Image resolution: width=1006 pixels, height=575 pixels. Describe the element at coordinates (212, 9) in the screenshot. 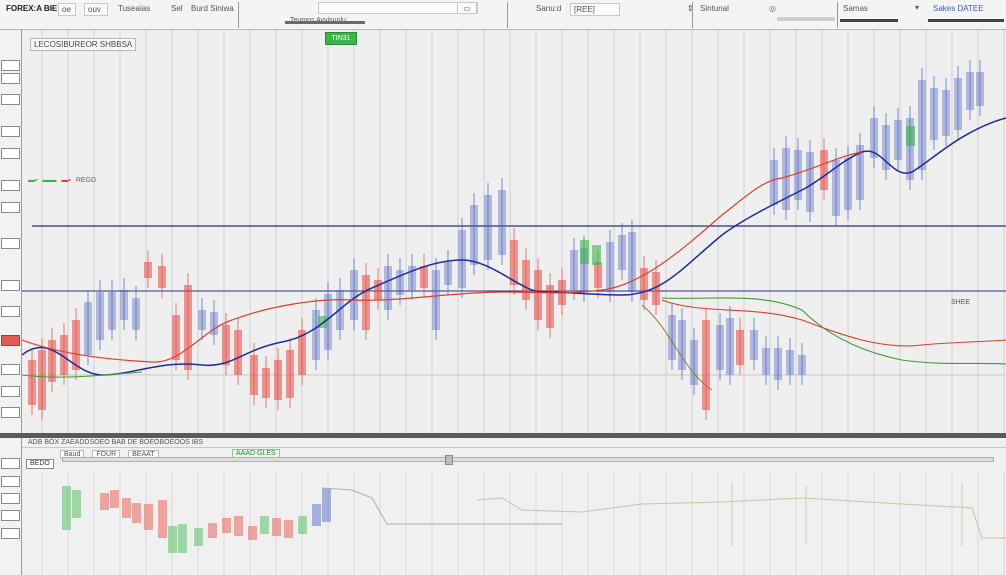

I see `menu-item-3: Burd Siniwa` at that location.